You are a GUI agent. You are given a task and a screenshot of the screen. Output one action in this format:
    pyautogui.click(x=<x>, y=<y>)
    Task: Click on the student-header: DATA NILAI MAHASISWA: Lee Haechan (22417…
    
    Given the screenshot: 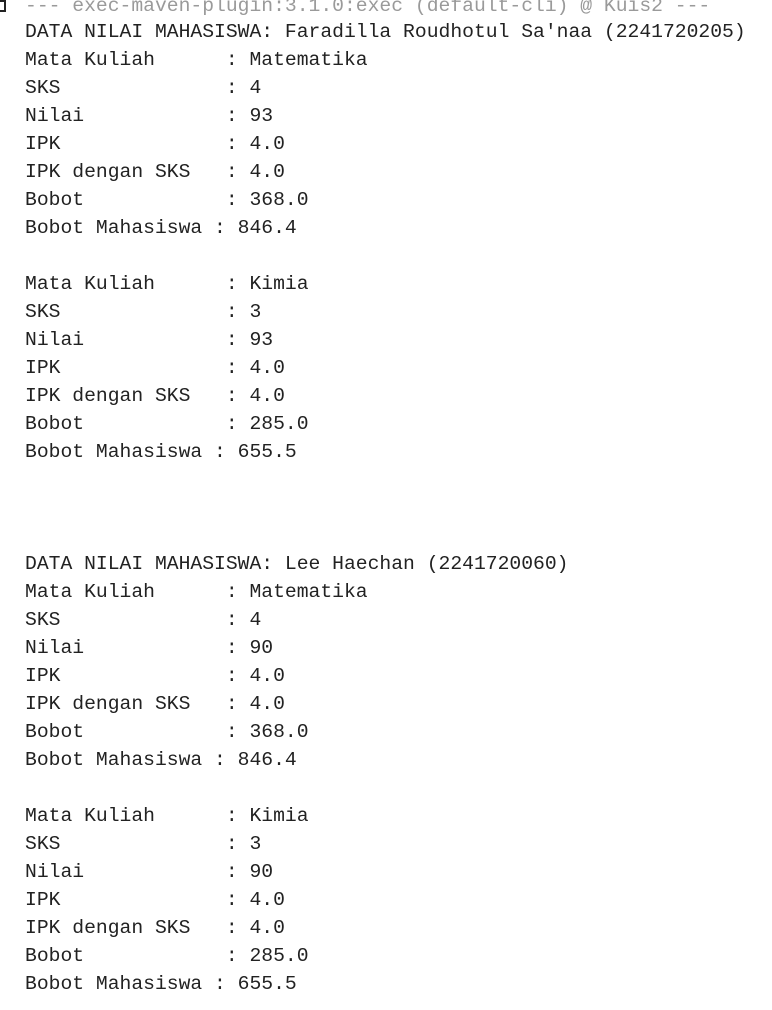 What is the action you would take?
    pyautogui.click(x=297, y=564)
    